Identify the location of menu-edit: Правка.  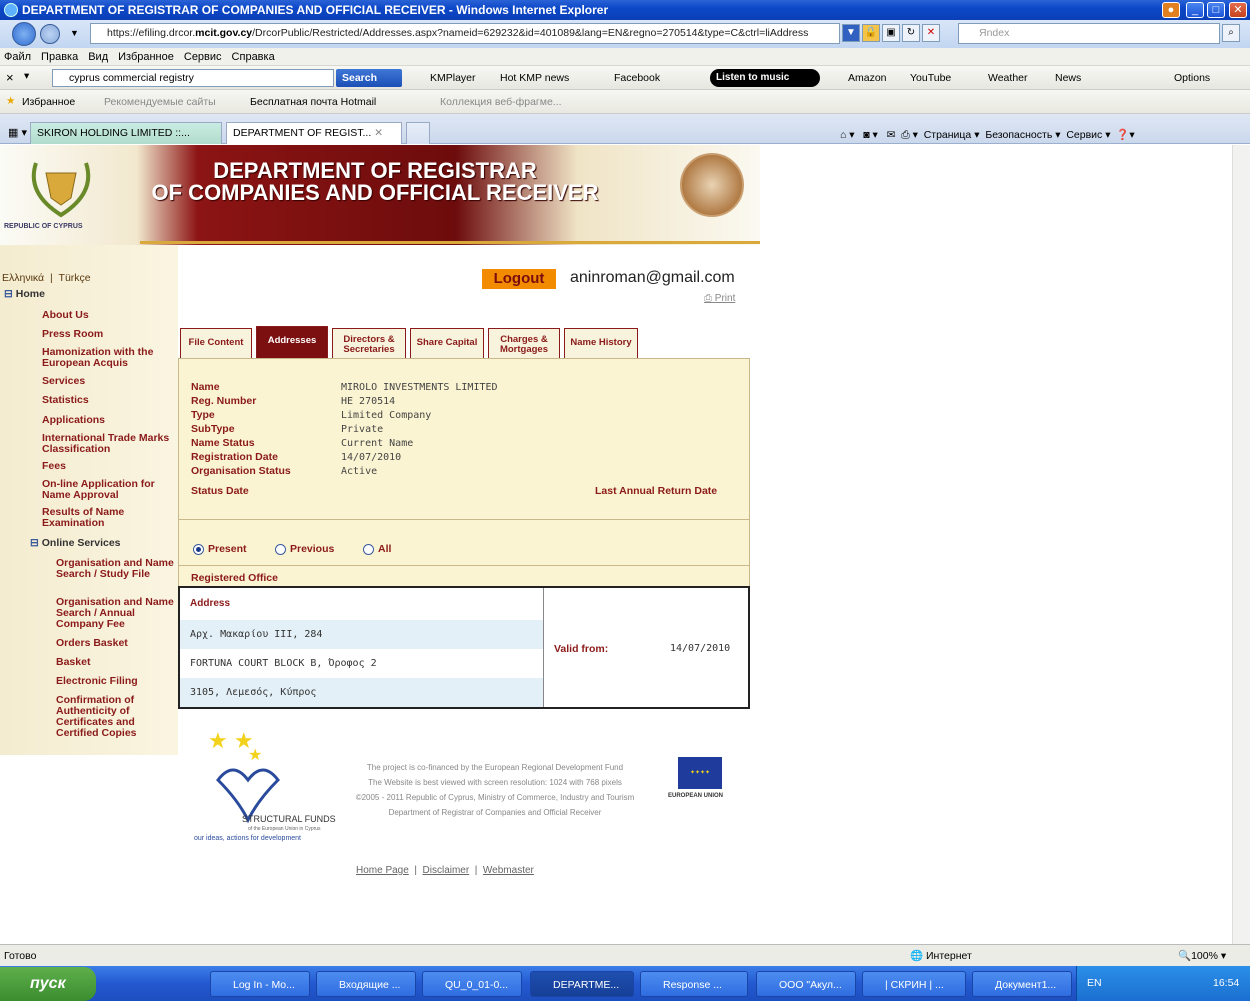
(59, 57).